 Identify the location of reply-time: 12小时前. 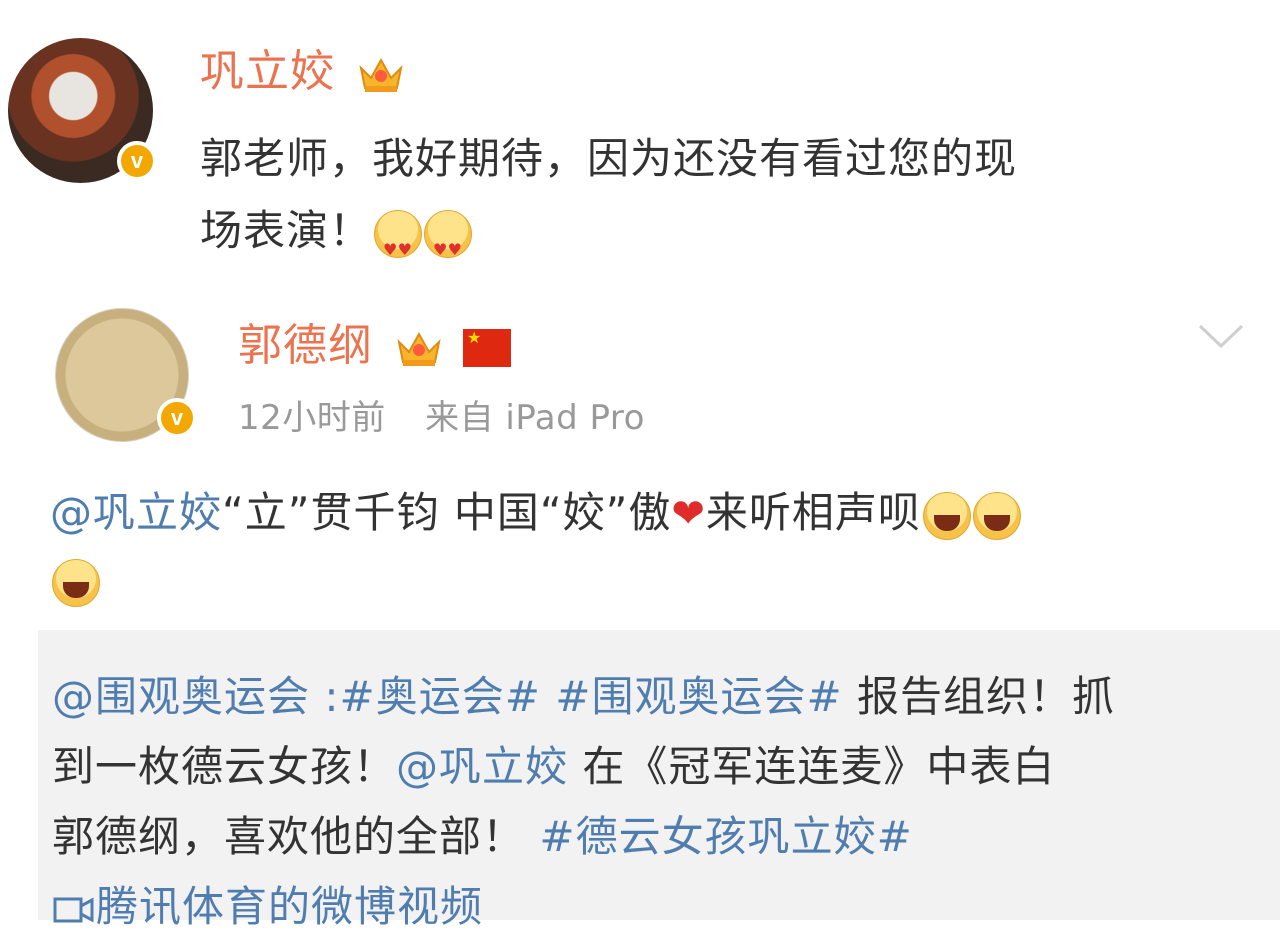
(312, 418).